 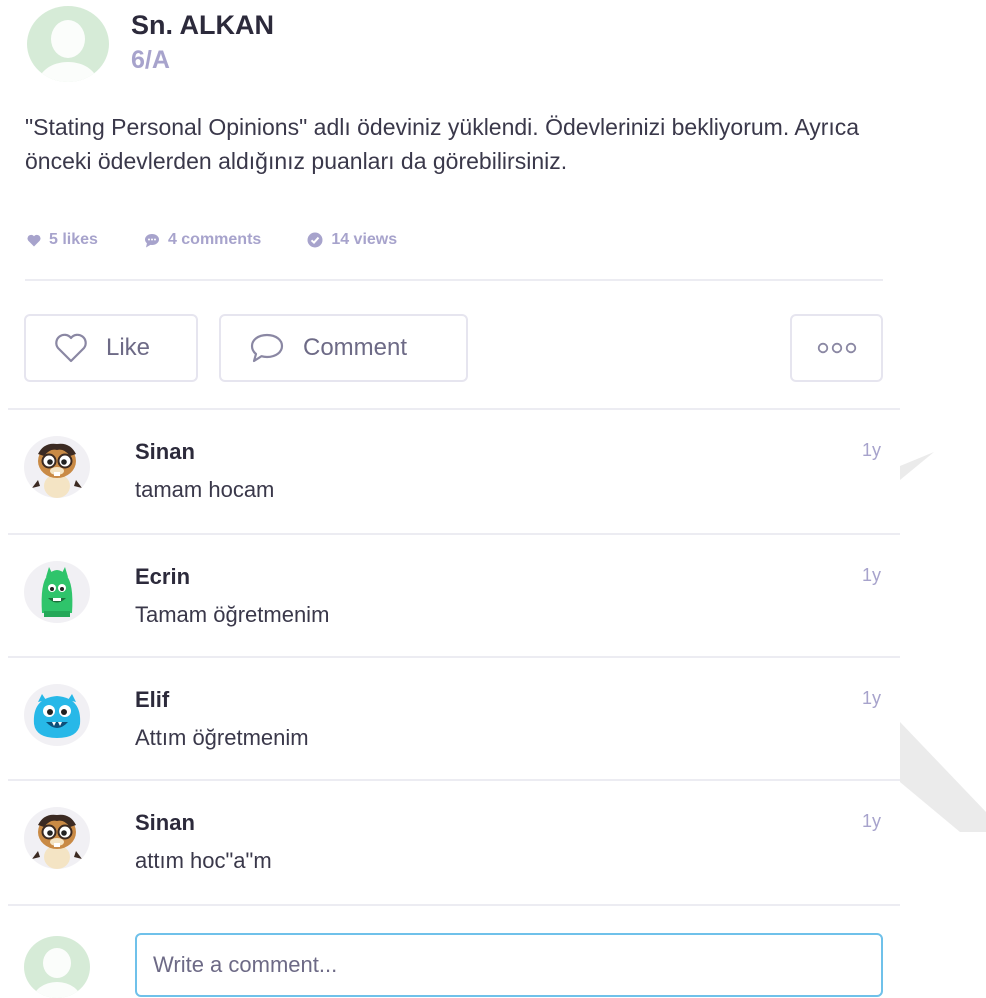 I want to click on comment-item: Ecrin Tamam öğretmenim 1y, so click(x=450, y=590).